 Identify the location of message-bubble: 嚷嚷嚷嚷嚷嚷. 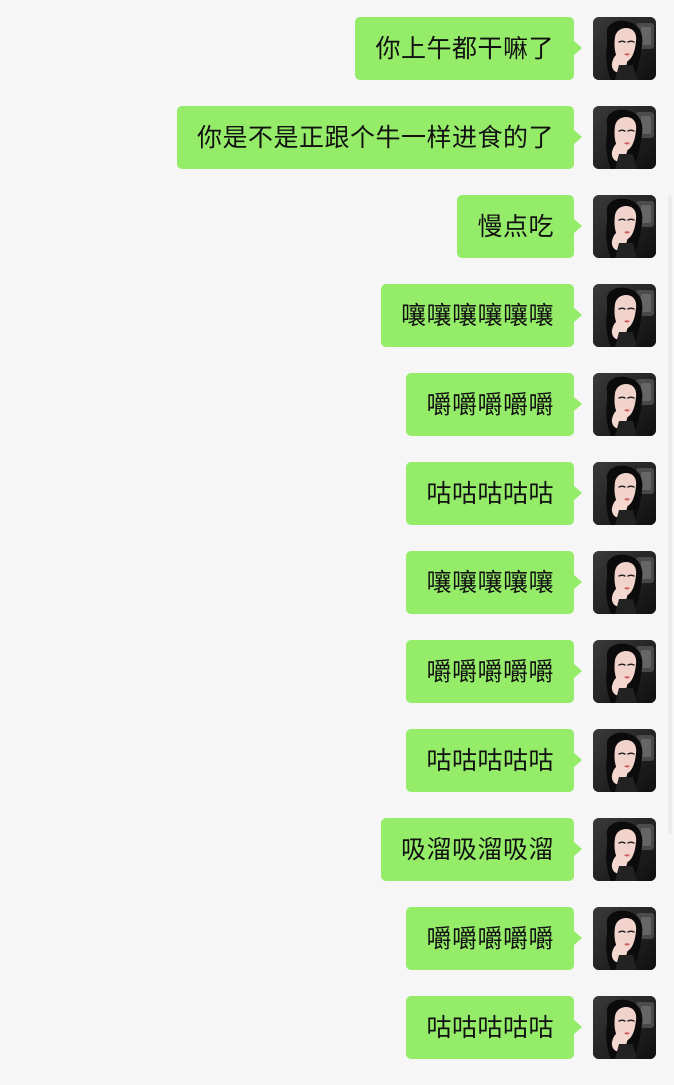
(481, 315).